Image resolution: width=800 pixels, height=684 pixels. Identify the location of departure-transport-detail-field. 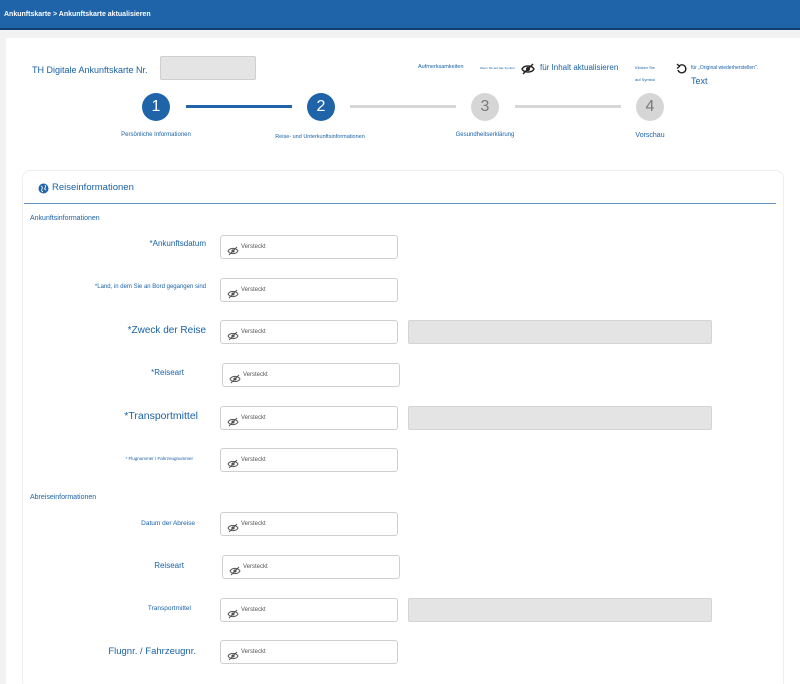
(560, 610).